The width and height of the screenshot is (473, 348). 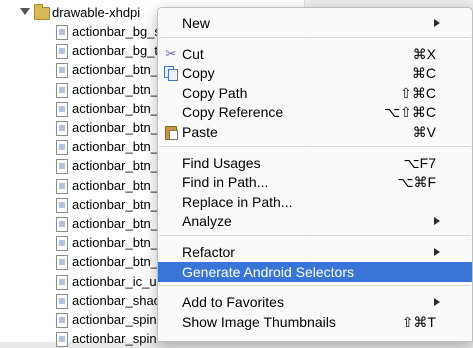 I want to click on menu-item-shortcut: ⌘C, so click(x=423, y=73).